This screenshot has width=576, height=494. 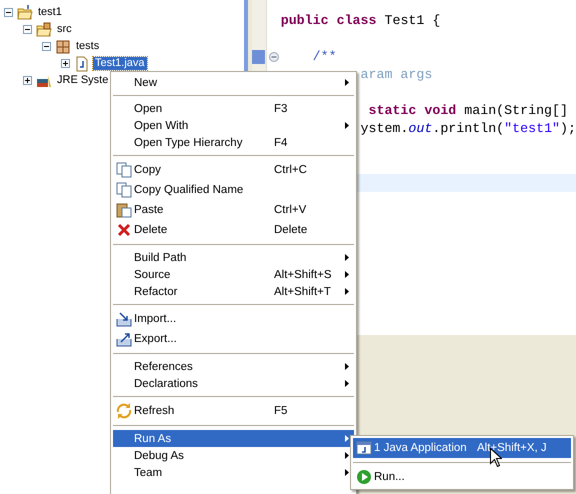 I want to click on menu-item: Paste Ctrl+V, so click(x=233, y=210).